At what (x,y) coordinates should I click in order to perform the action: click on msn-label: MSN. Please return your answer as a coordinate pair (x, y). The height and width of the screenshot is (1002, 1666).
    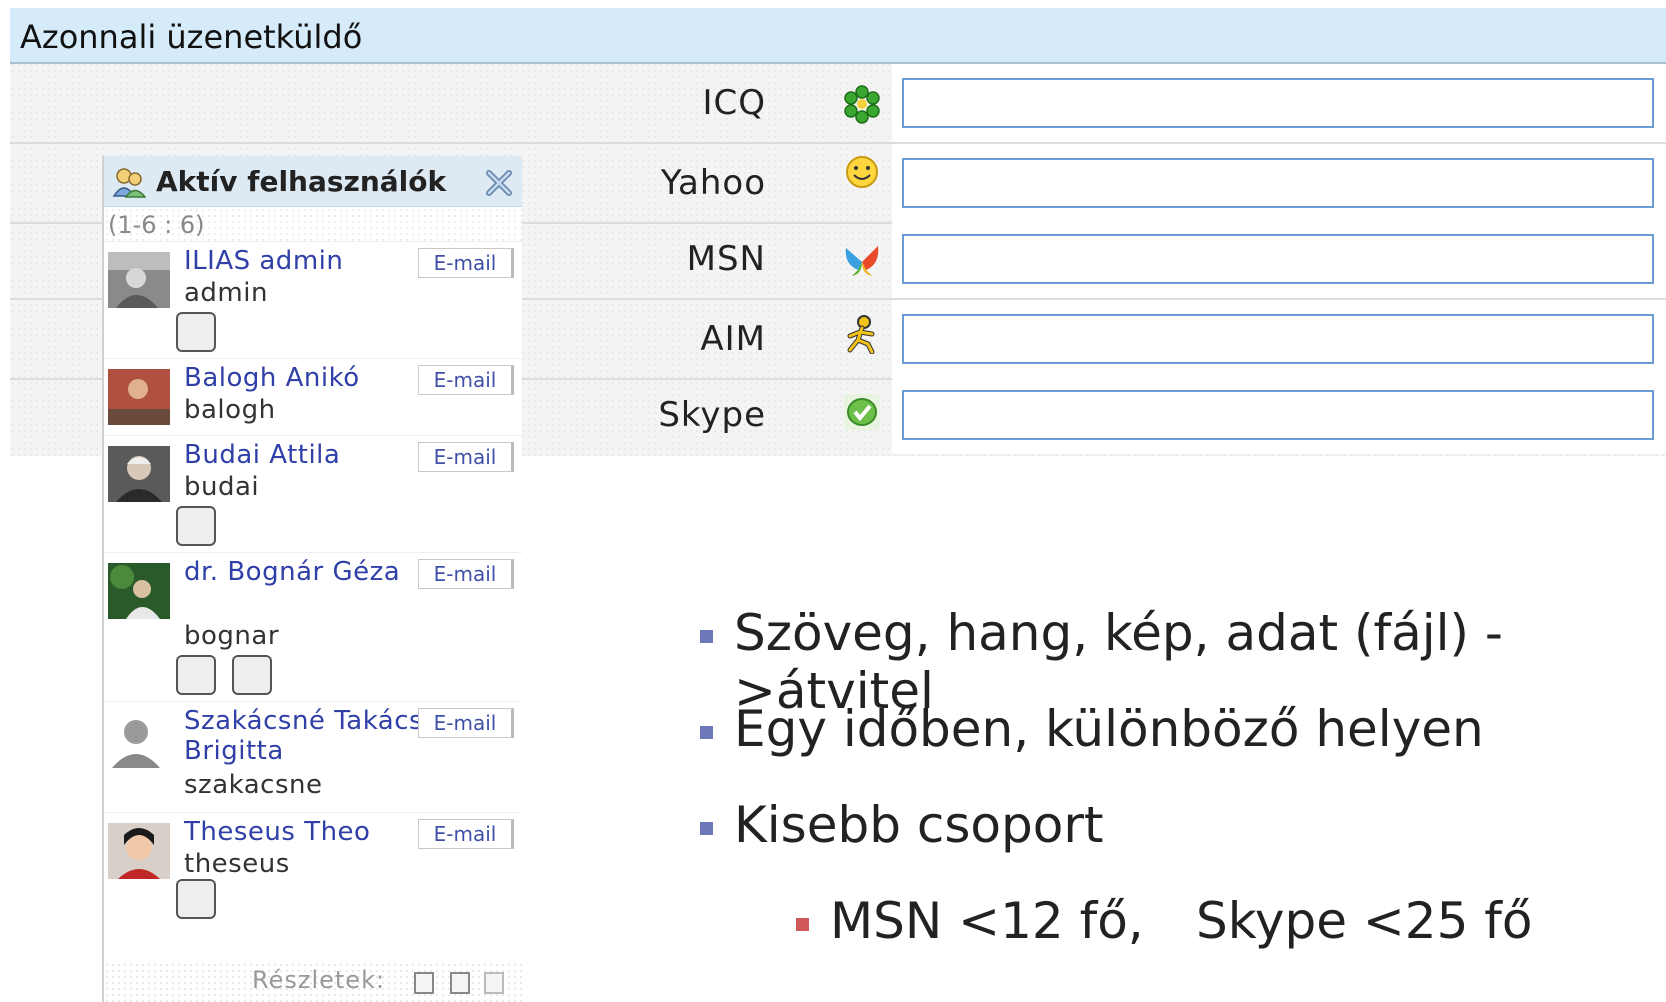
    Looking at the image, I should click on (726, 259).